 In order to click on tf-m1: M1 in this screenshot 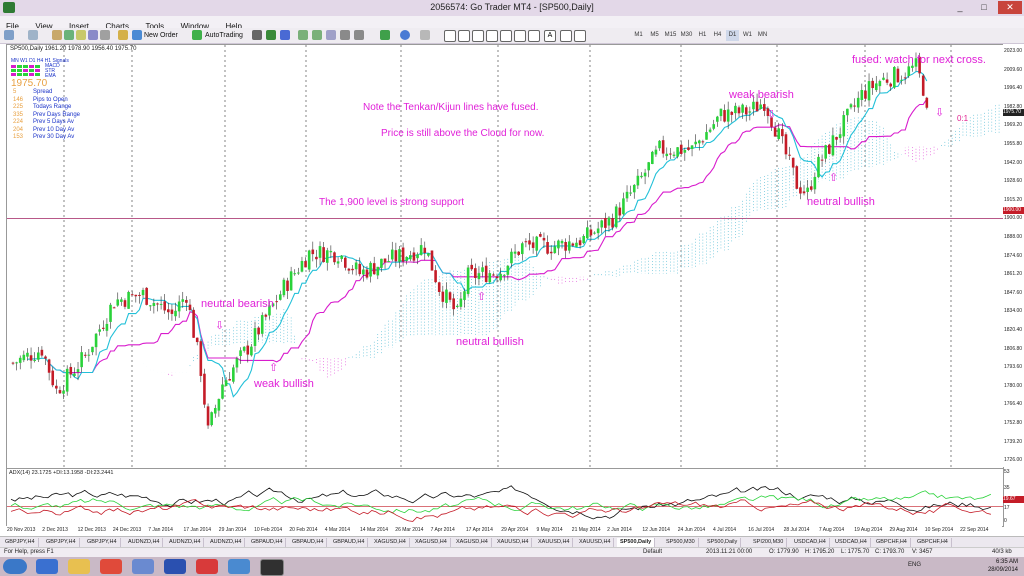, I will do `click(638, 35)`.